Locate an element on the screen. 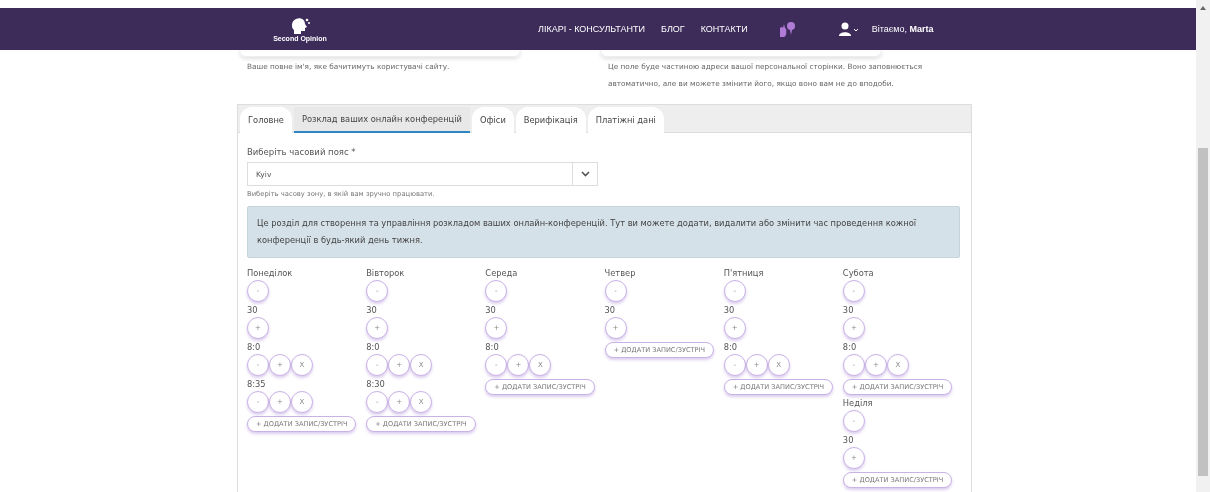 The image size is (1210, 492). day-name: Середа is located at coordinates (502, 273).